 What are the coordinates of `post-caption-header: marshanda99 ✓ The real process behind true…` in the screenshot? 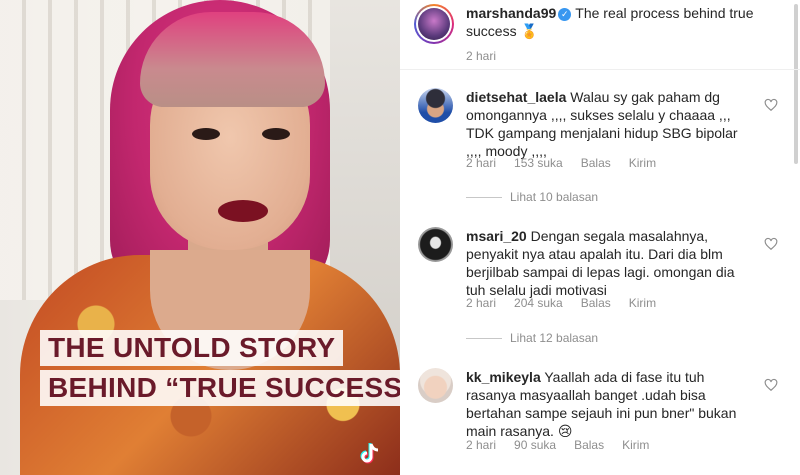 It's located at (600, 35).